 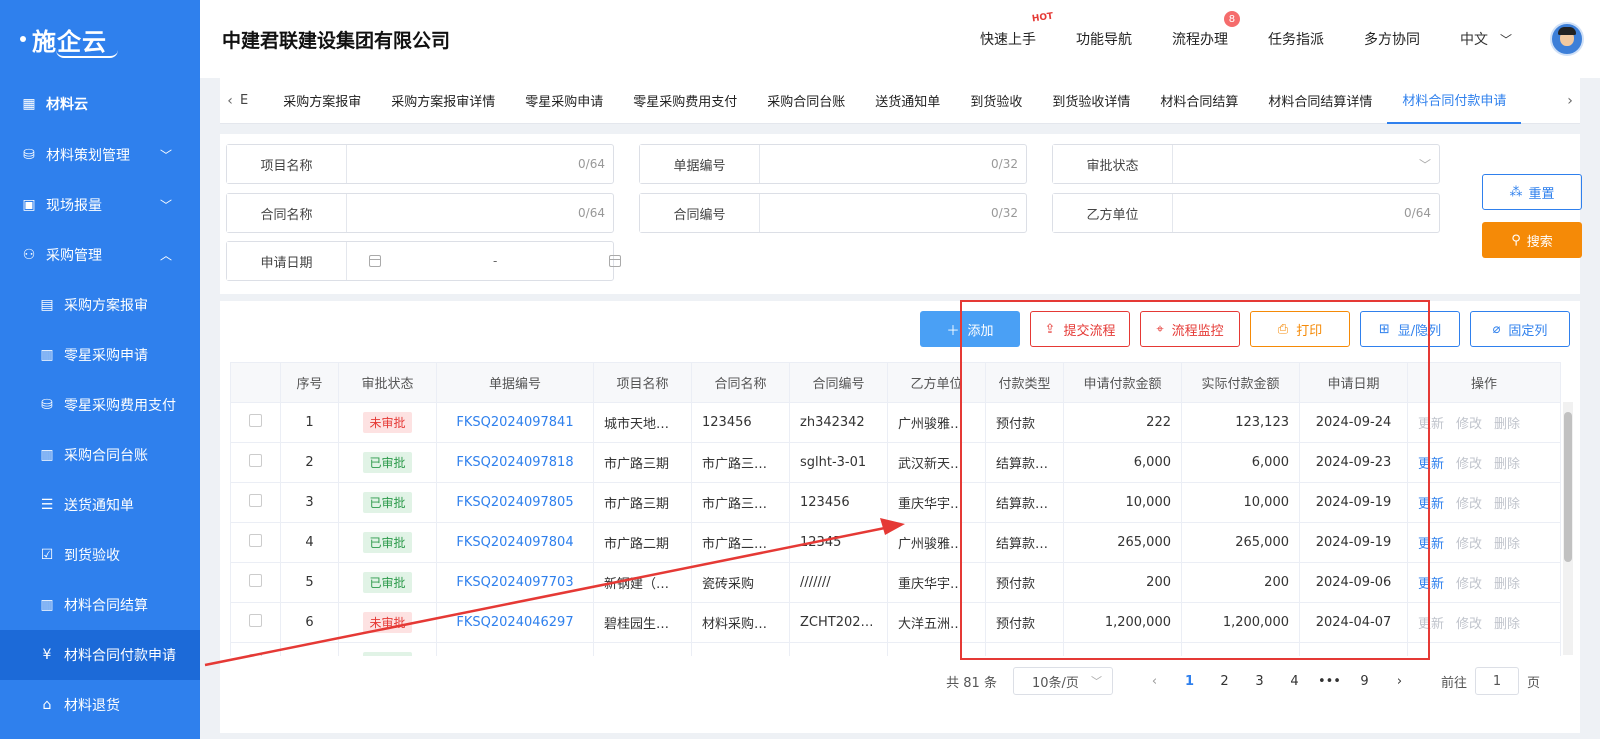 I want to click on goto-page-input: 1, so click(x=1496, y=681).